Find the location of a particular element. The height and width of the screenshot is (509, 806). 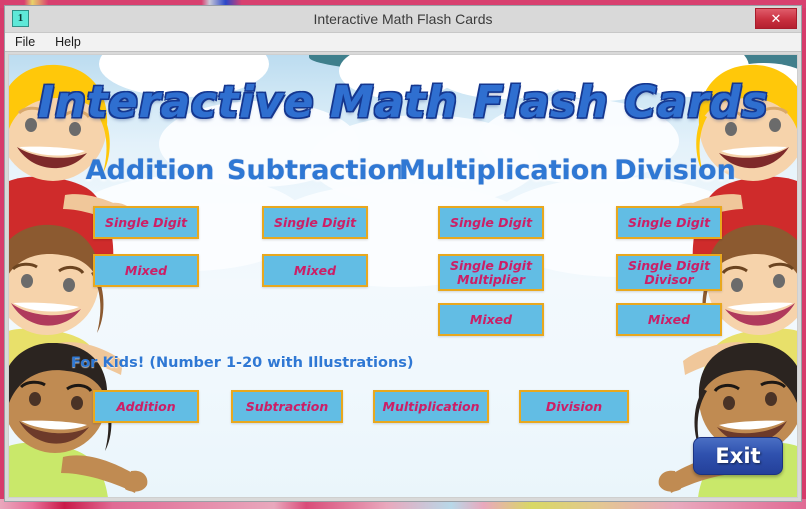

exit-button: Exit is located at coordinates (738, 456).